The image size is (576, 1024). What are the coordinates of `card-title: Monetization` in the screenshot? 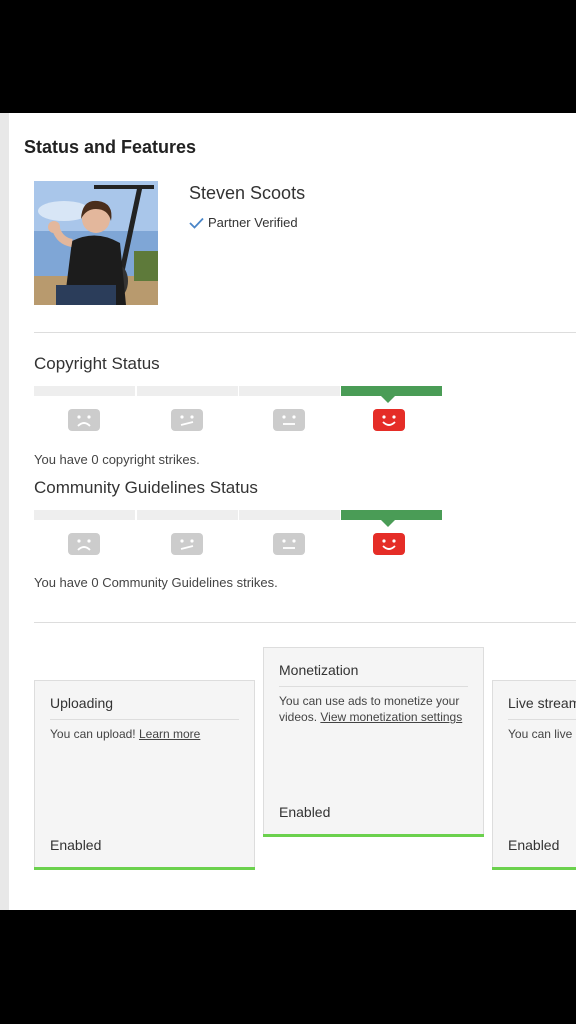 It's located at (319, 670).